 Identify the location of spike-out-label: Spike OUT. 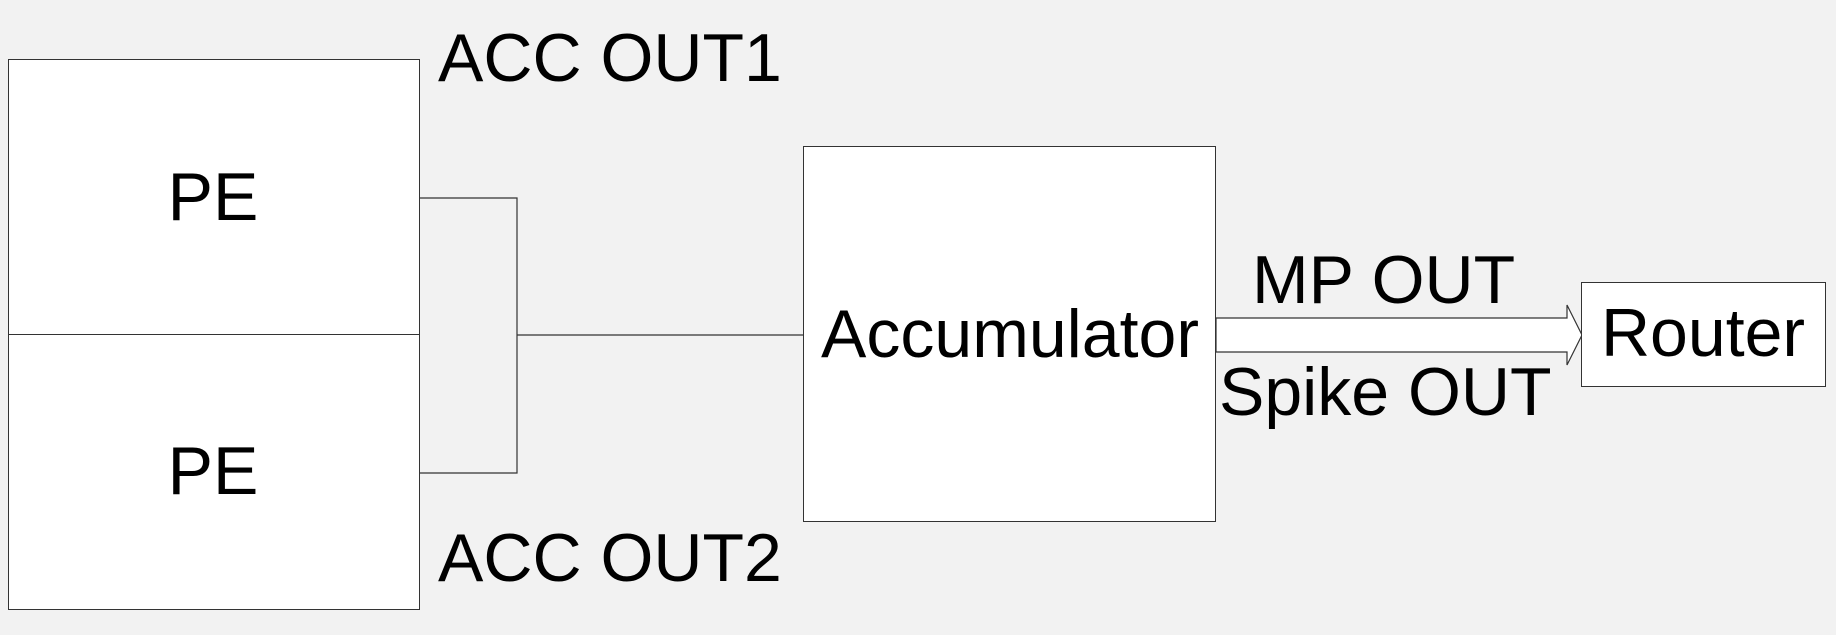
(1385, 392).